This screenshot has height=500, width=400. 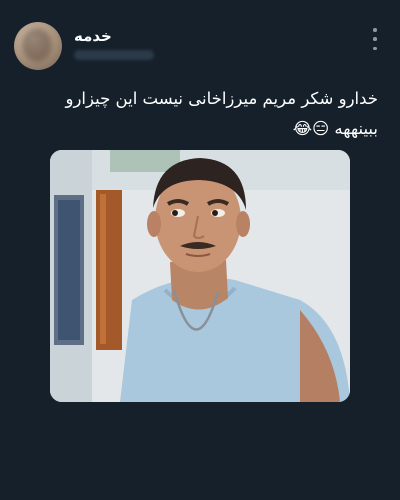 I want to click on tweet-text-line-2: ببینههه 😑😂, so click(x=335, y=128).